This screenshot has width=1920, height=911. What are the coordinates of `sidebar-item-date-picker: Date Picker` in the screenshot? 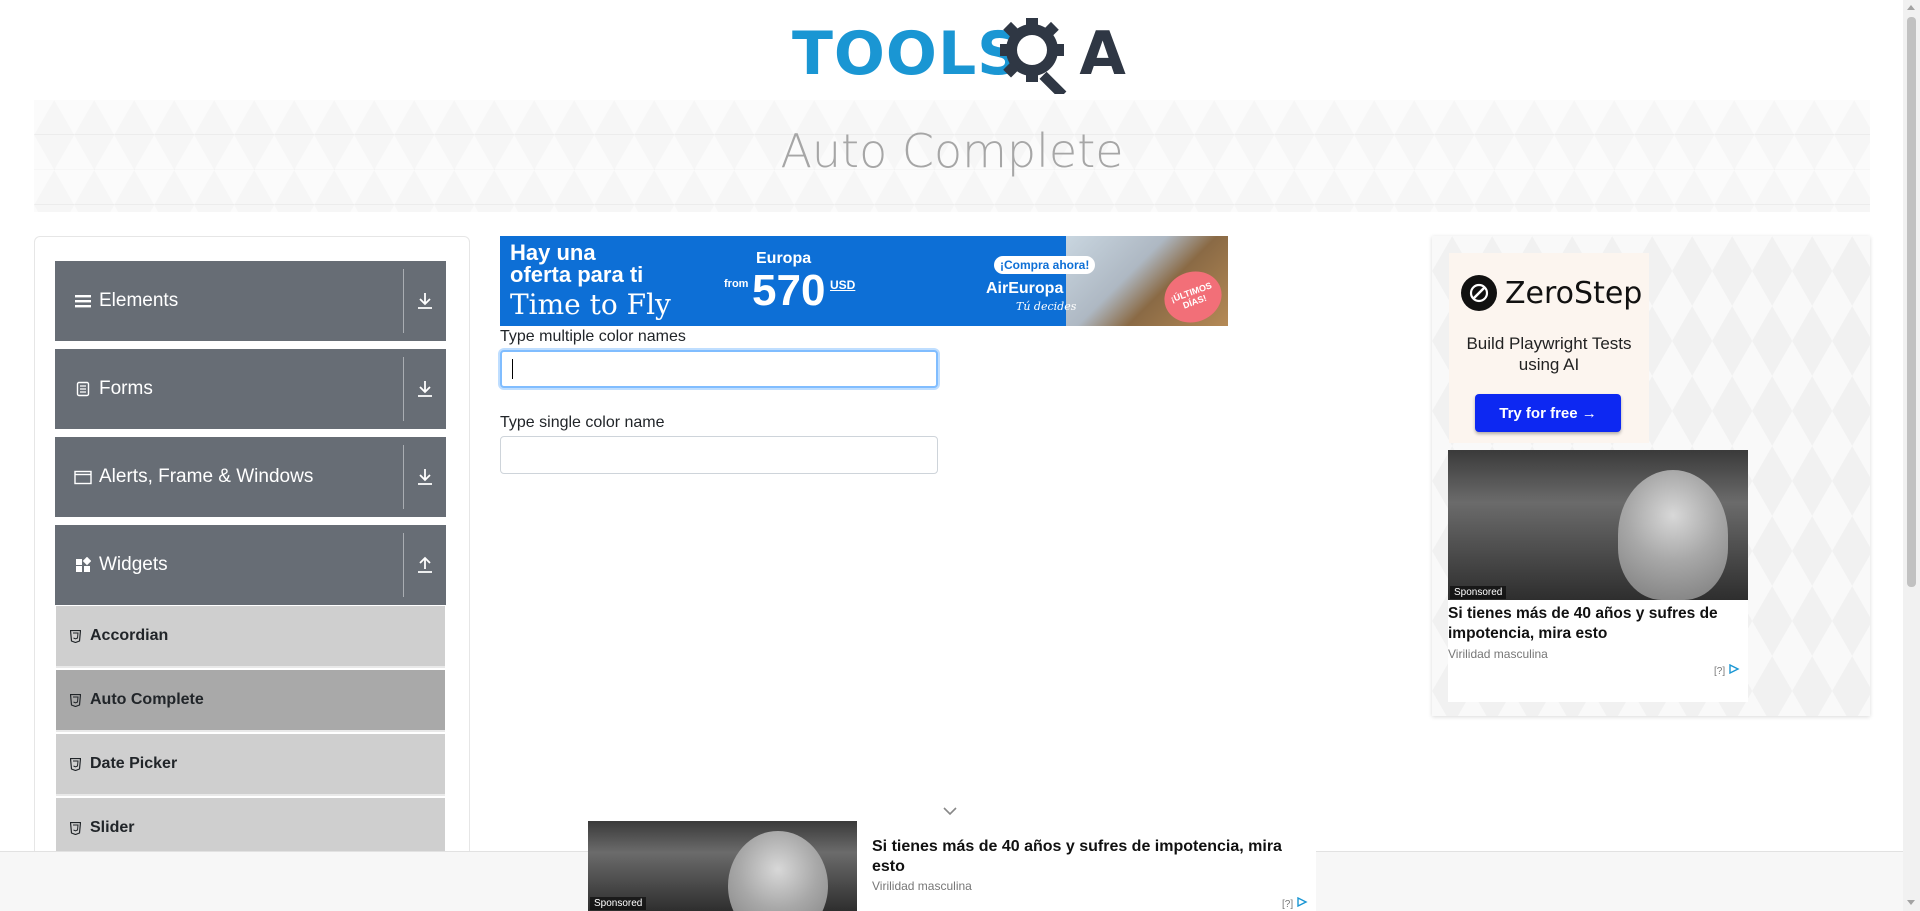 It's located at (250, 765).